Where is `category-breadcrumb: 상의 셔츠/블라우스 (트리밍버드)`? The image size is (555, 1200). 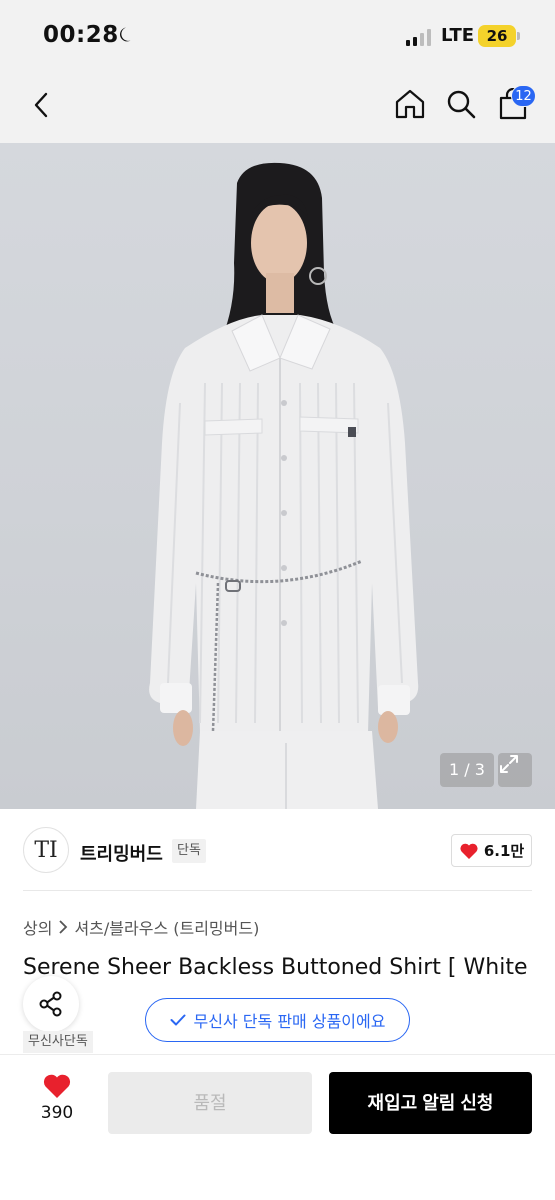
category-breadcrumb: 상의 셔츠/블라우스 (트리밍버드) is located at coordinates (141, 927).